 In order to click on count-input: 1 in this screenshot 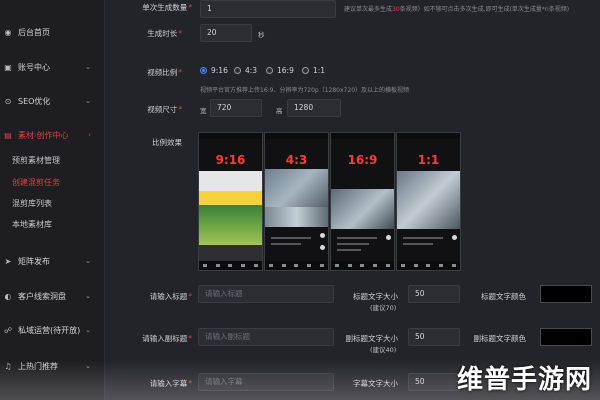, I will do `click(268, 9)`.